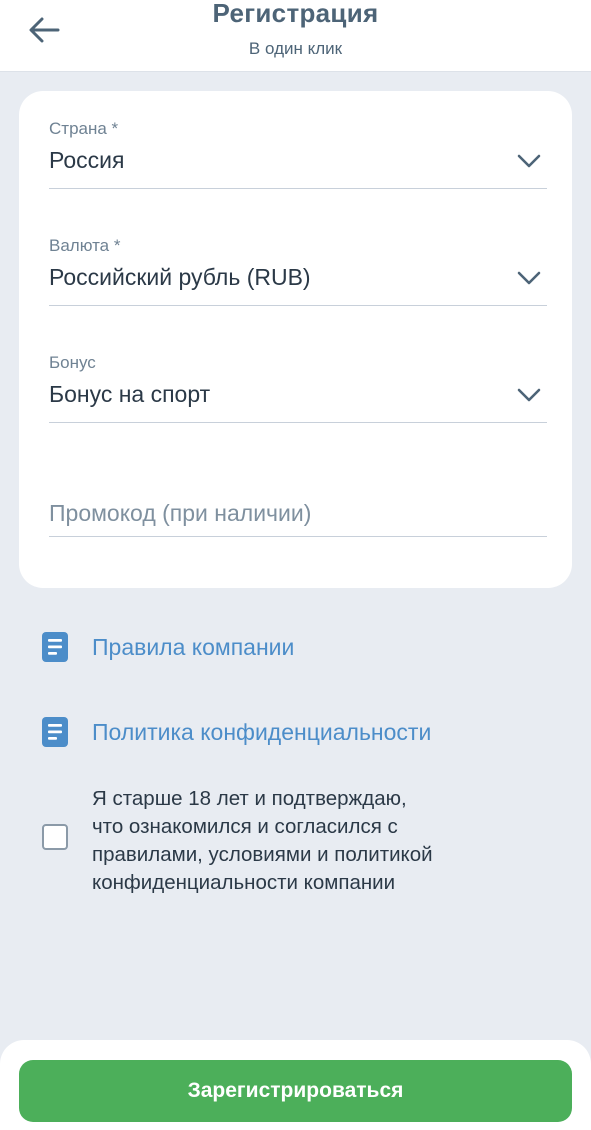 The width and height of the screenshot is (591, 1130). Describe the element at coordinates (72, 362) in the screenshot. I see `bonus-label: Бонус` at that location.